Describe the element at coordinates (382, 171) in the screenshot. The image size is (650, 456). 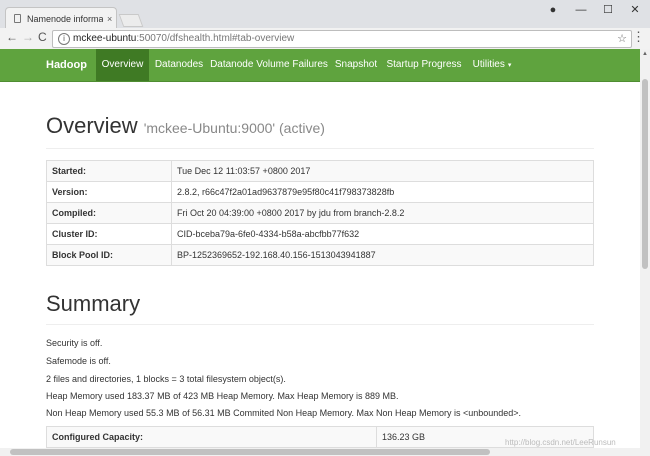
I see `row-value: Tue Dec 12 11:03:57 +0800 2017` at that location.